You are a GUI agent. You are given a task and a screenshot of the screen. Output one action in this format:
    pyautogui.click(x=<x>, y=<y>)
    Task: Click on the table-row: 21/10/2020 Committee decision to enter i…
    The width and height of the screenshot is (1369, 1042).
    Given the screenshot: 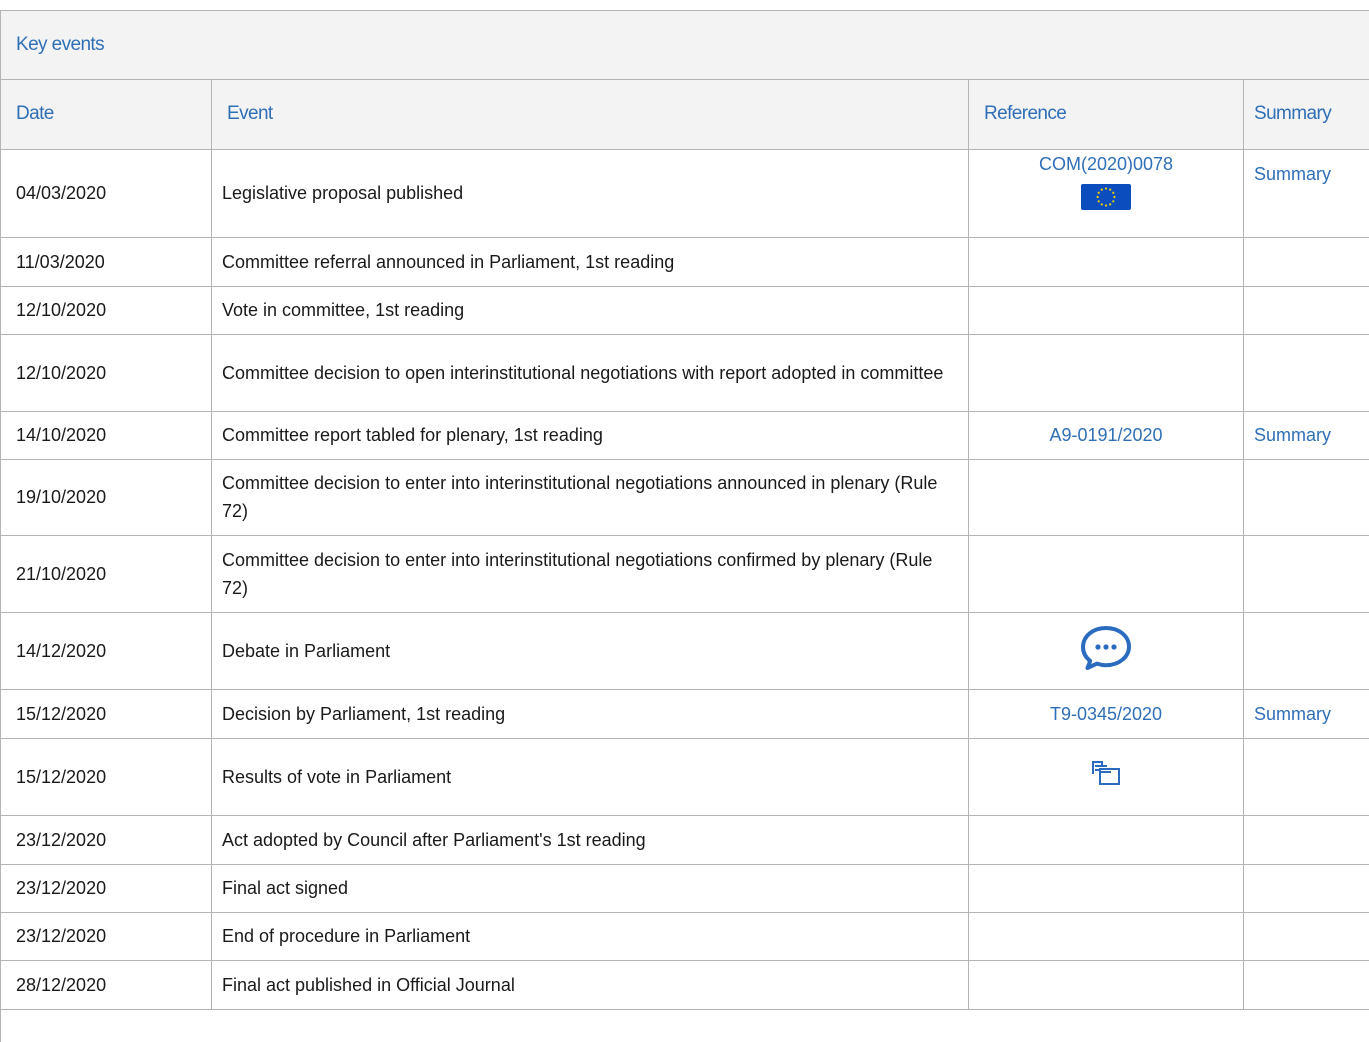 What is the action you would take?
    pyautogui.click(x=684, y=573)
    